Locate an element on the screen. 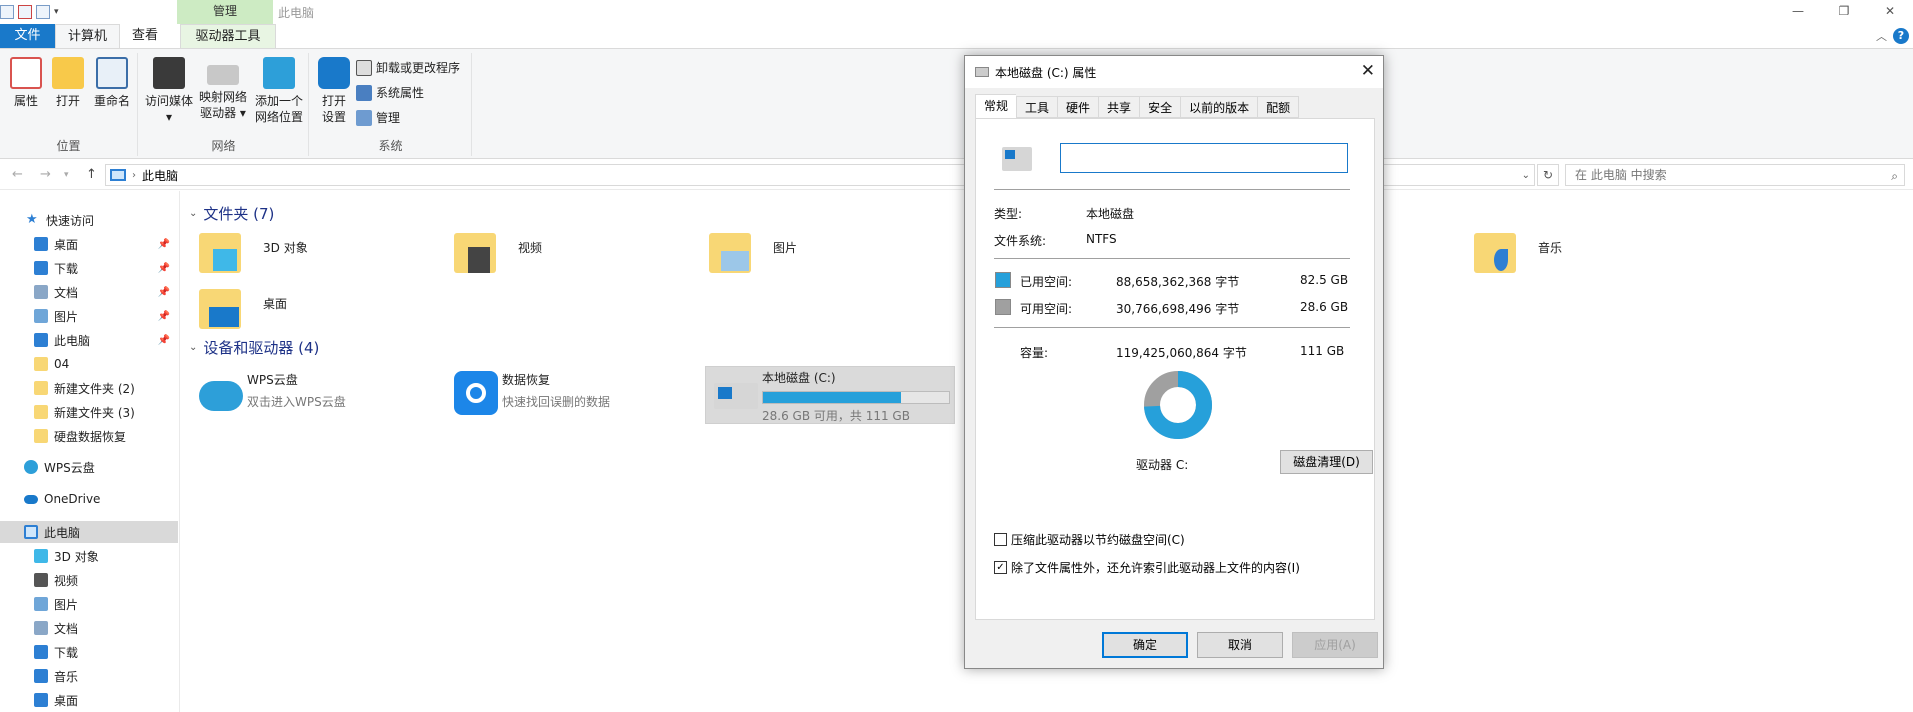  sidebar-item: 硬盘数据恢复 is located at coordinates (89, 436).